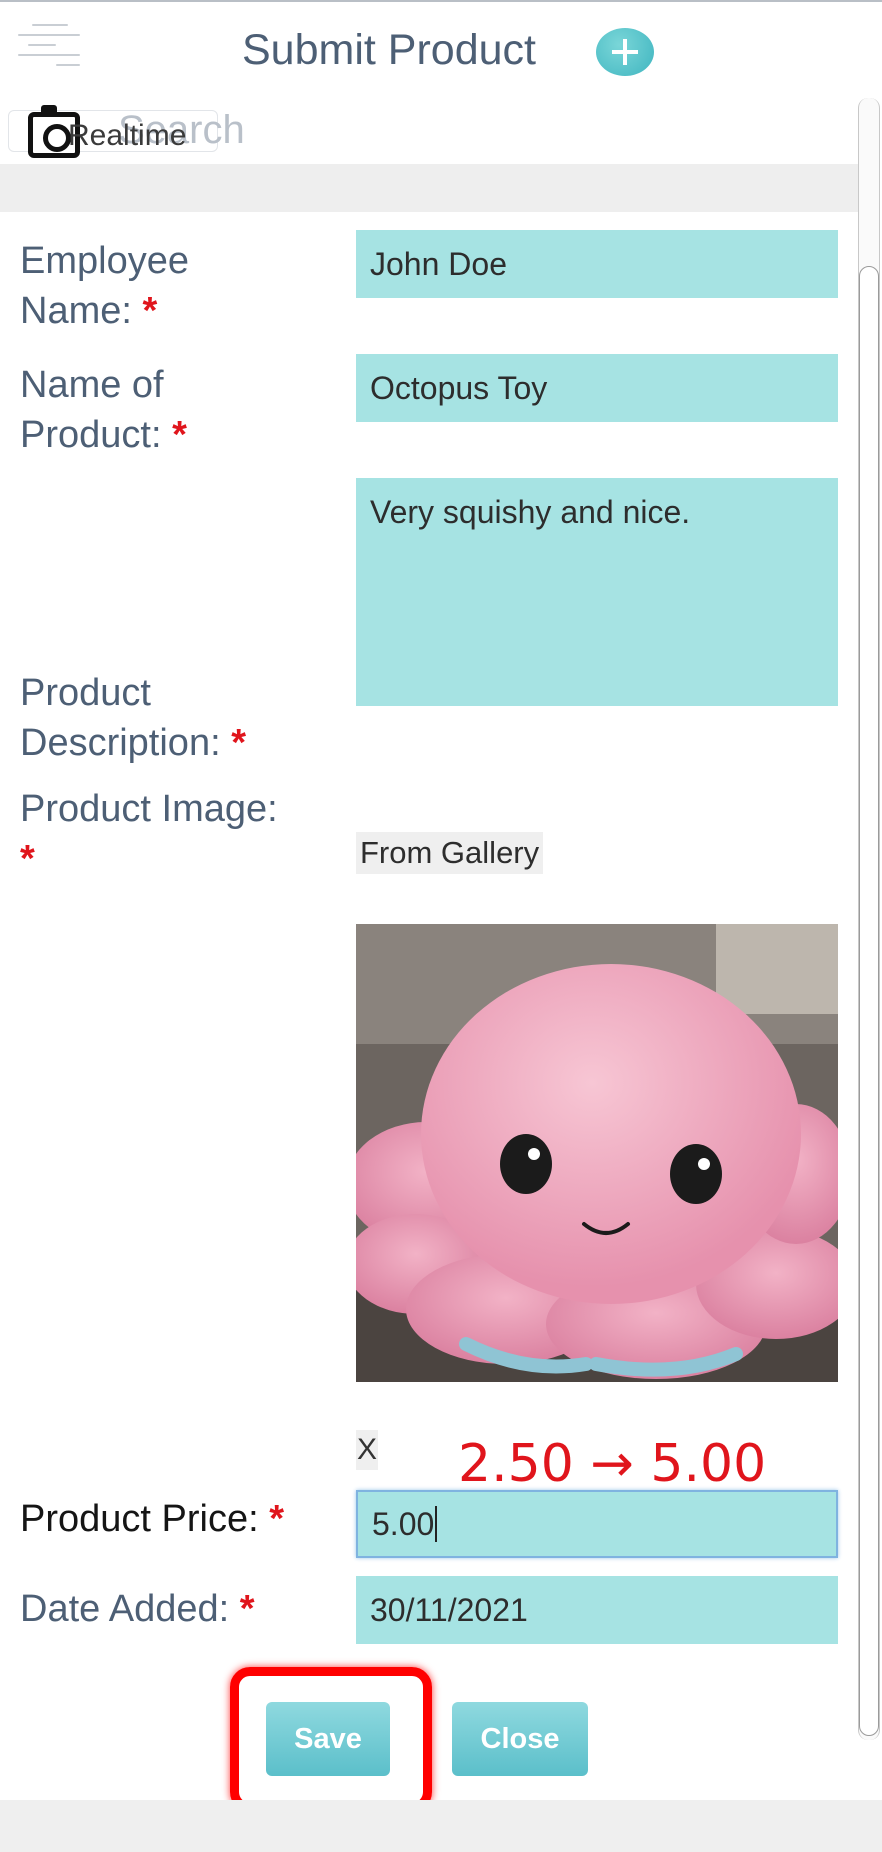 This screenshot has height=1852, width=882. I want to click on octopus-toy-image, so click(597, 1153).